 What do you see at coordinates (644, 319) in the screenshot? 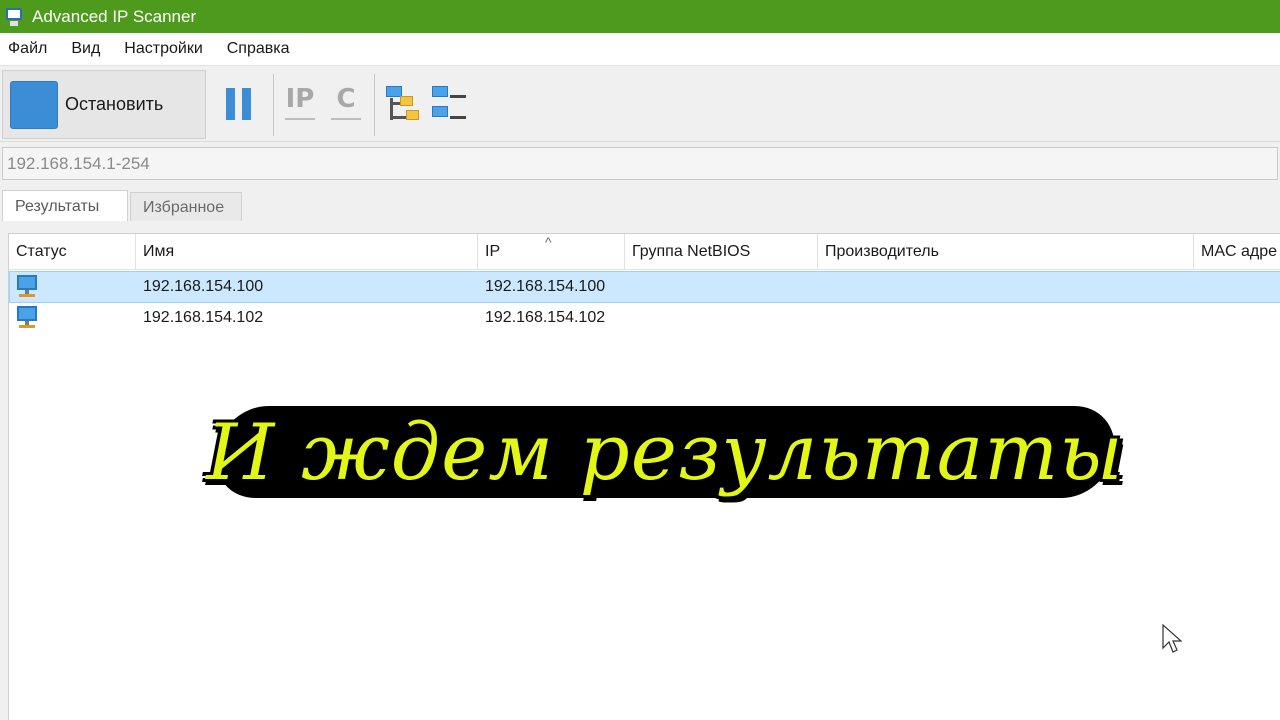
I see `table-row: 192.168.154.102 192.168.154.102` at bounding box center [644, 319].